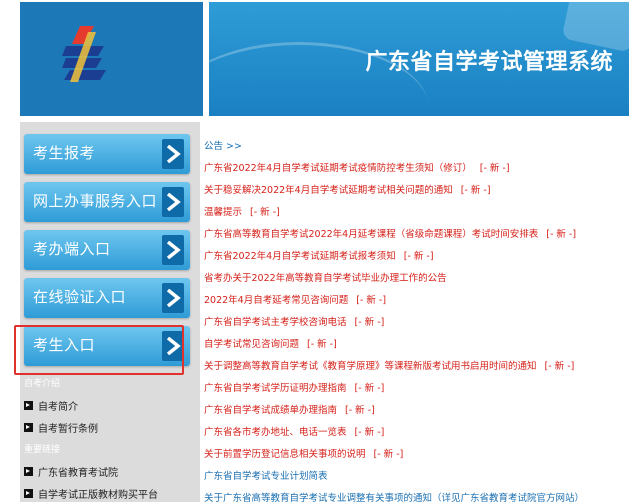 The image size is (629, 504). I want to click on notice-title: 广东省自学考试学历证明办理指南, so click(275, 388).